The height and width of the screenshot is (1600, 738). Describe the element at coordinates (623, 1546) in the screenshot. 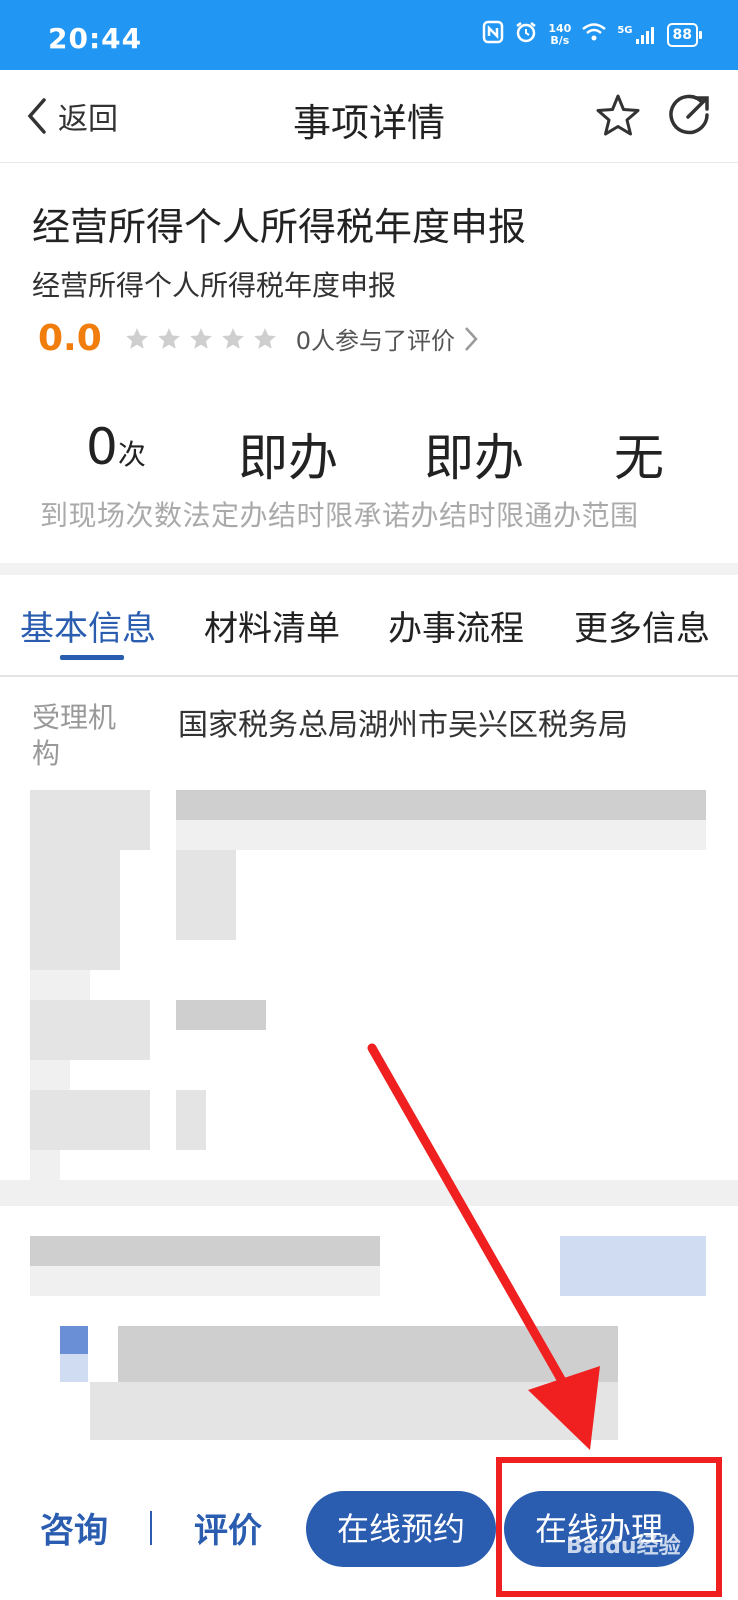

I see `watermark-logo: Baidu经验` at that location.